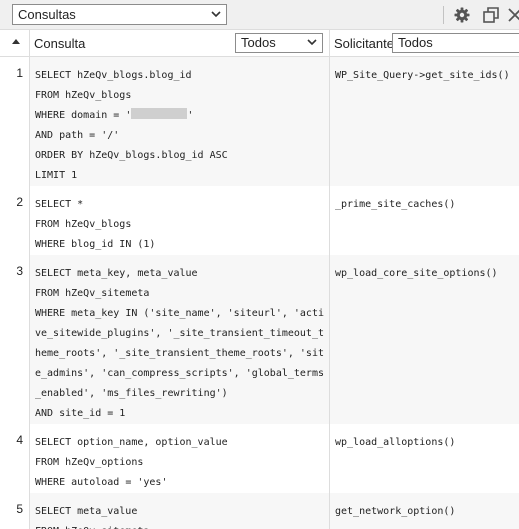 The width and height of the screenshot is (519, 529). What do you see at coordinates (512, 15) in the screenshot?
I see `close-icon` at bounding box center [512, 15].